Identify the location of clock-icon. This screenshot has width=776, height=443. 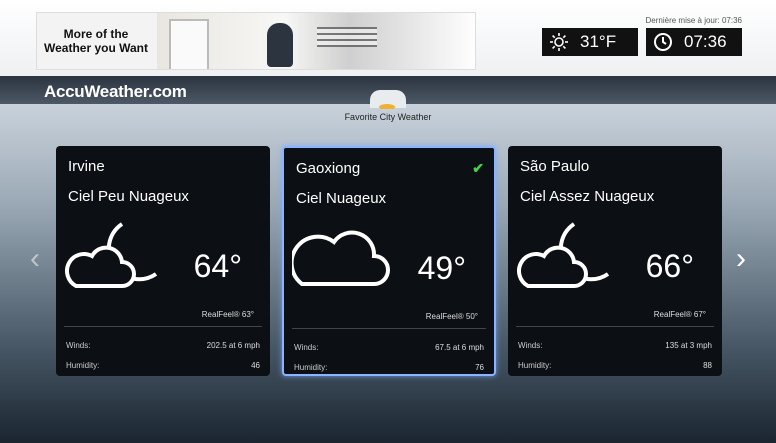
(663, 42).